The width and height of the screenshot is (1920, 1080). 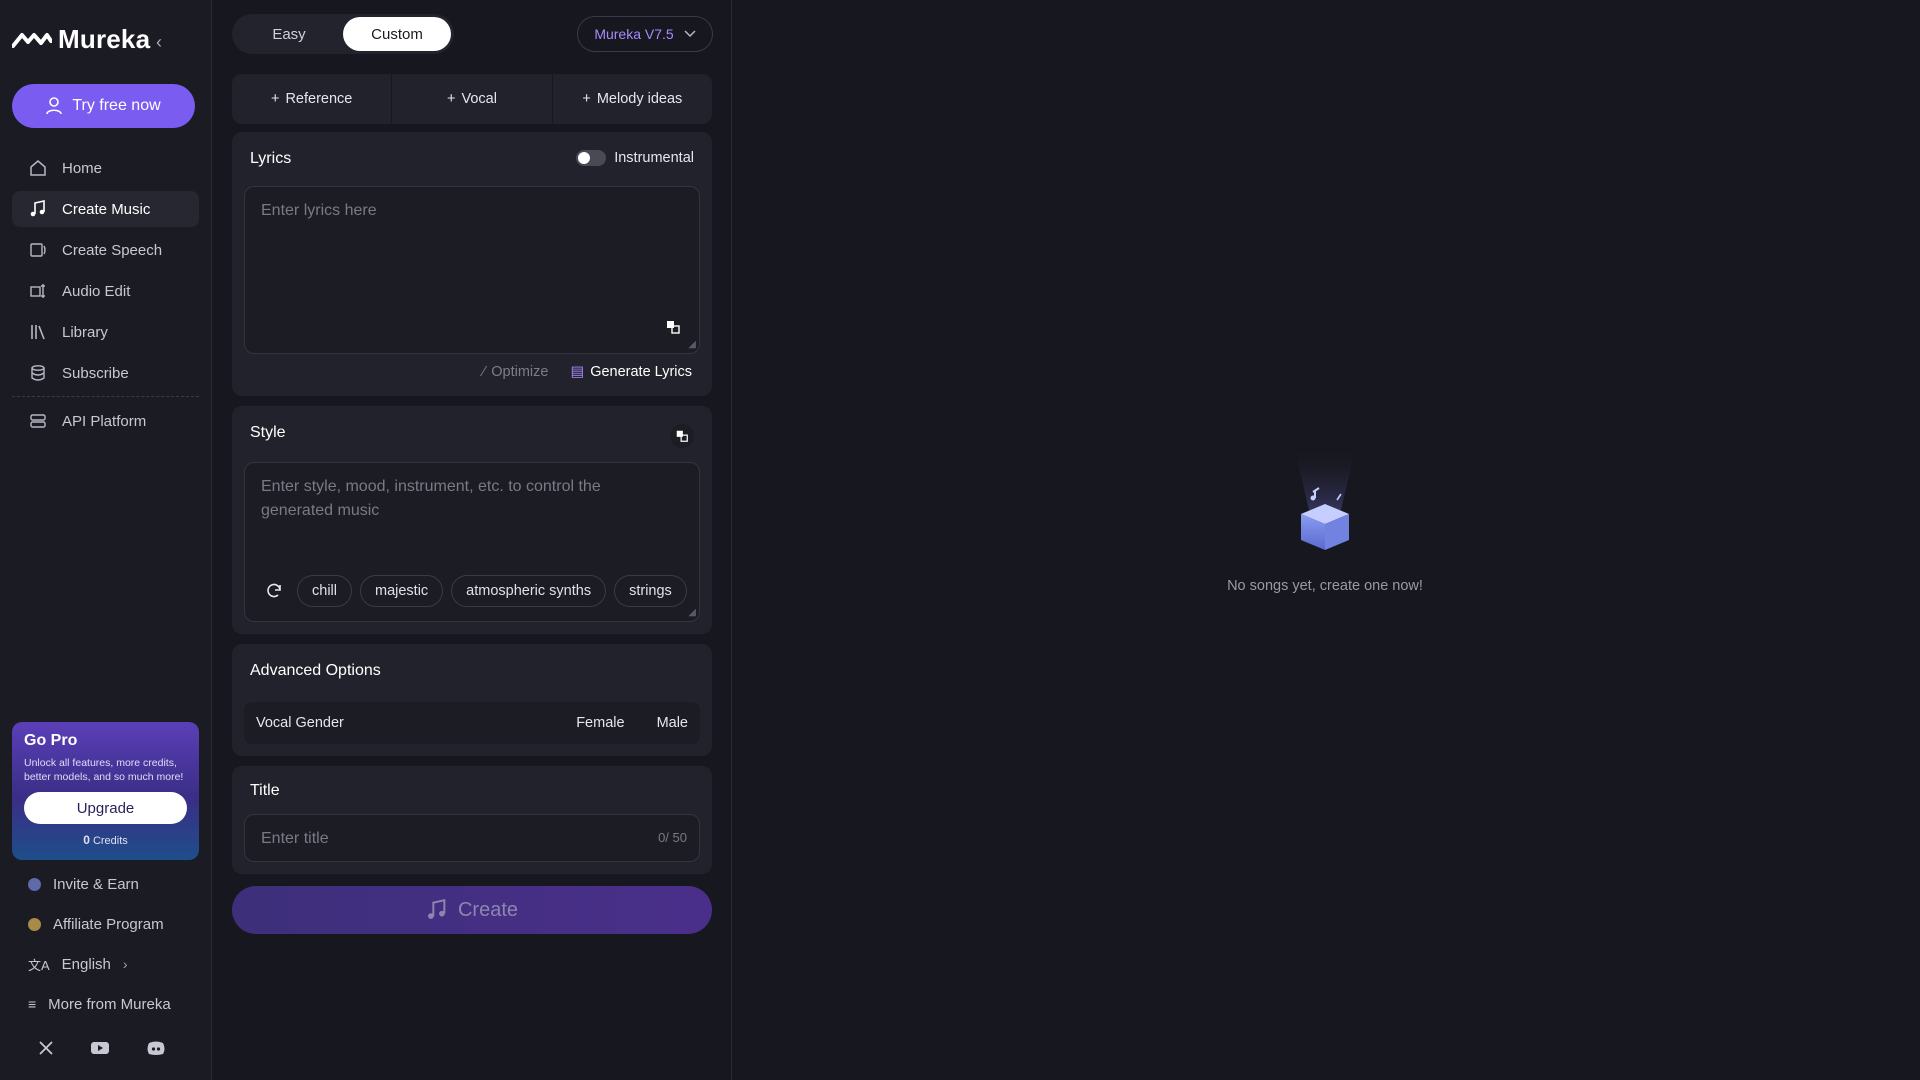 What do you see at coordinates (319, 99) in the screenshot?
I see `tab-label: Reference` at bounding box center [319, 99].